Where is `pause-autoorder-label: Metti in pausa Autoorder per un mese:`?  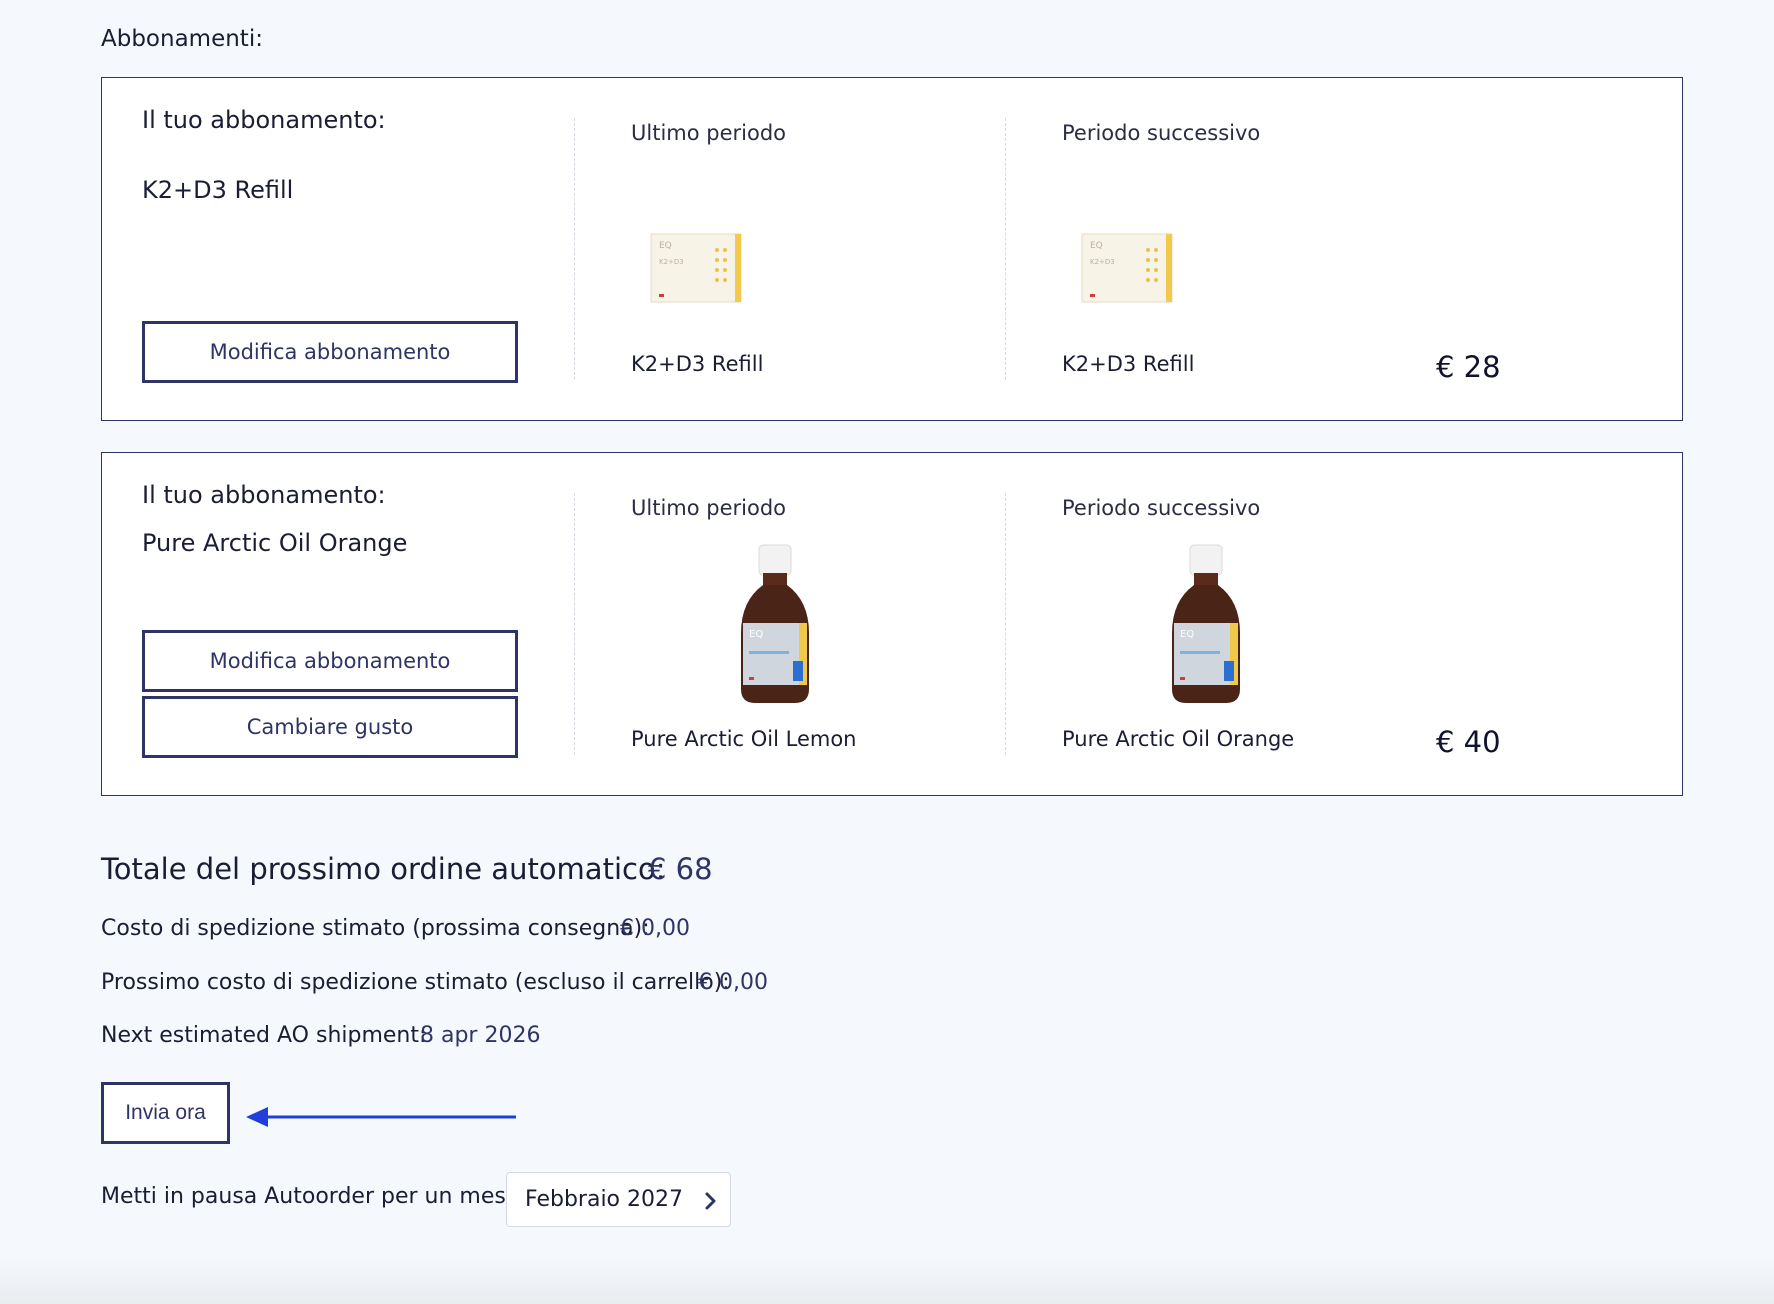 pause-autoorder-label: Metti in pausa Autoorder per un mese: is located at coordinates (314, 1196).